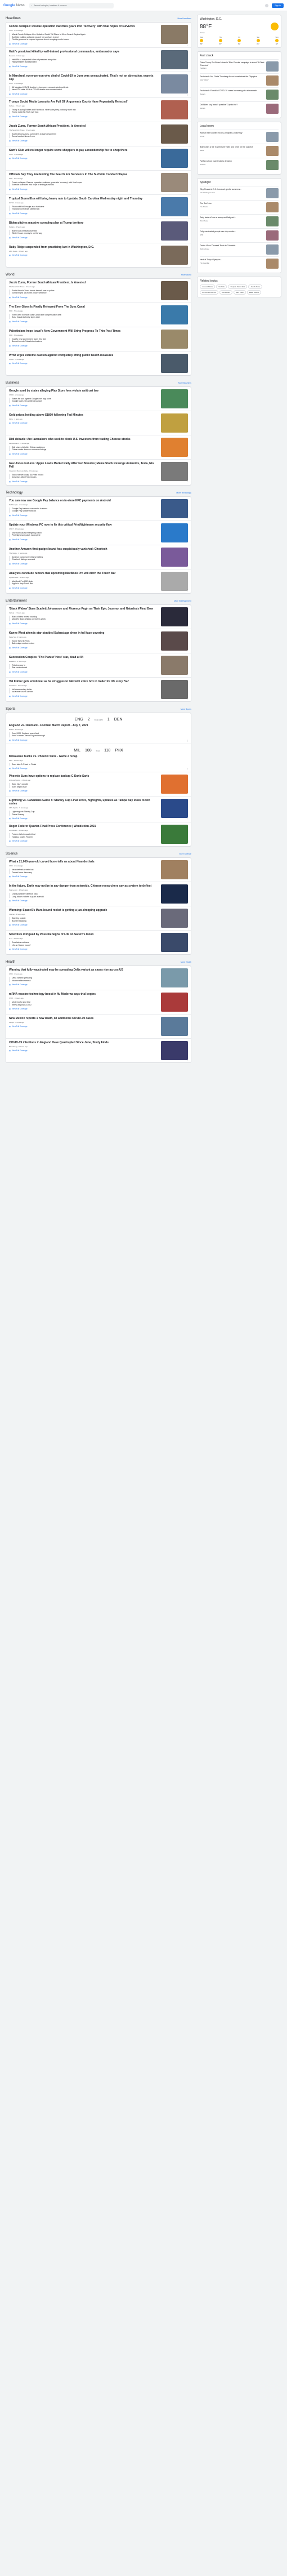  I want to click on search-bar: ⌕ Search for topics, locations & sources, so click(71, 5).